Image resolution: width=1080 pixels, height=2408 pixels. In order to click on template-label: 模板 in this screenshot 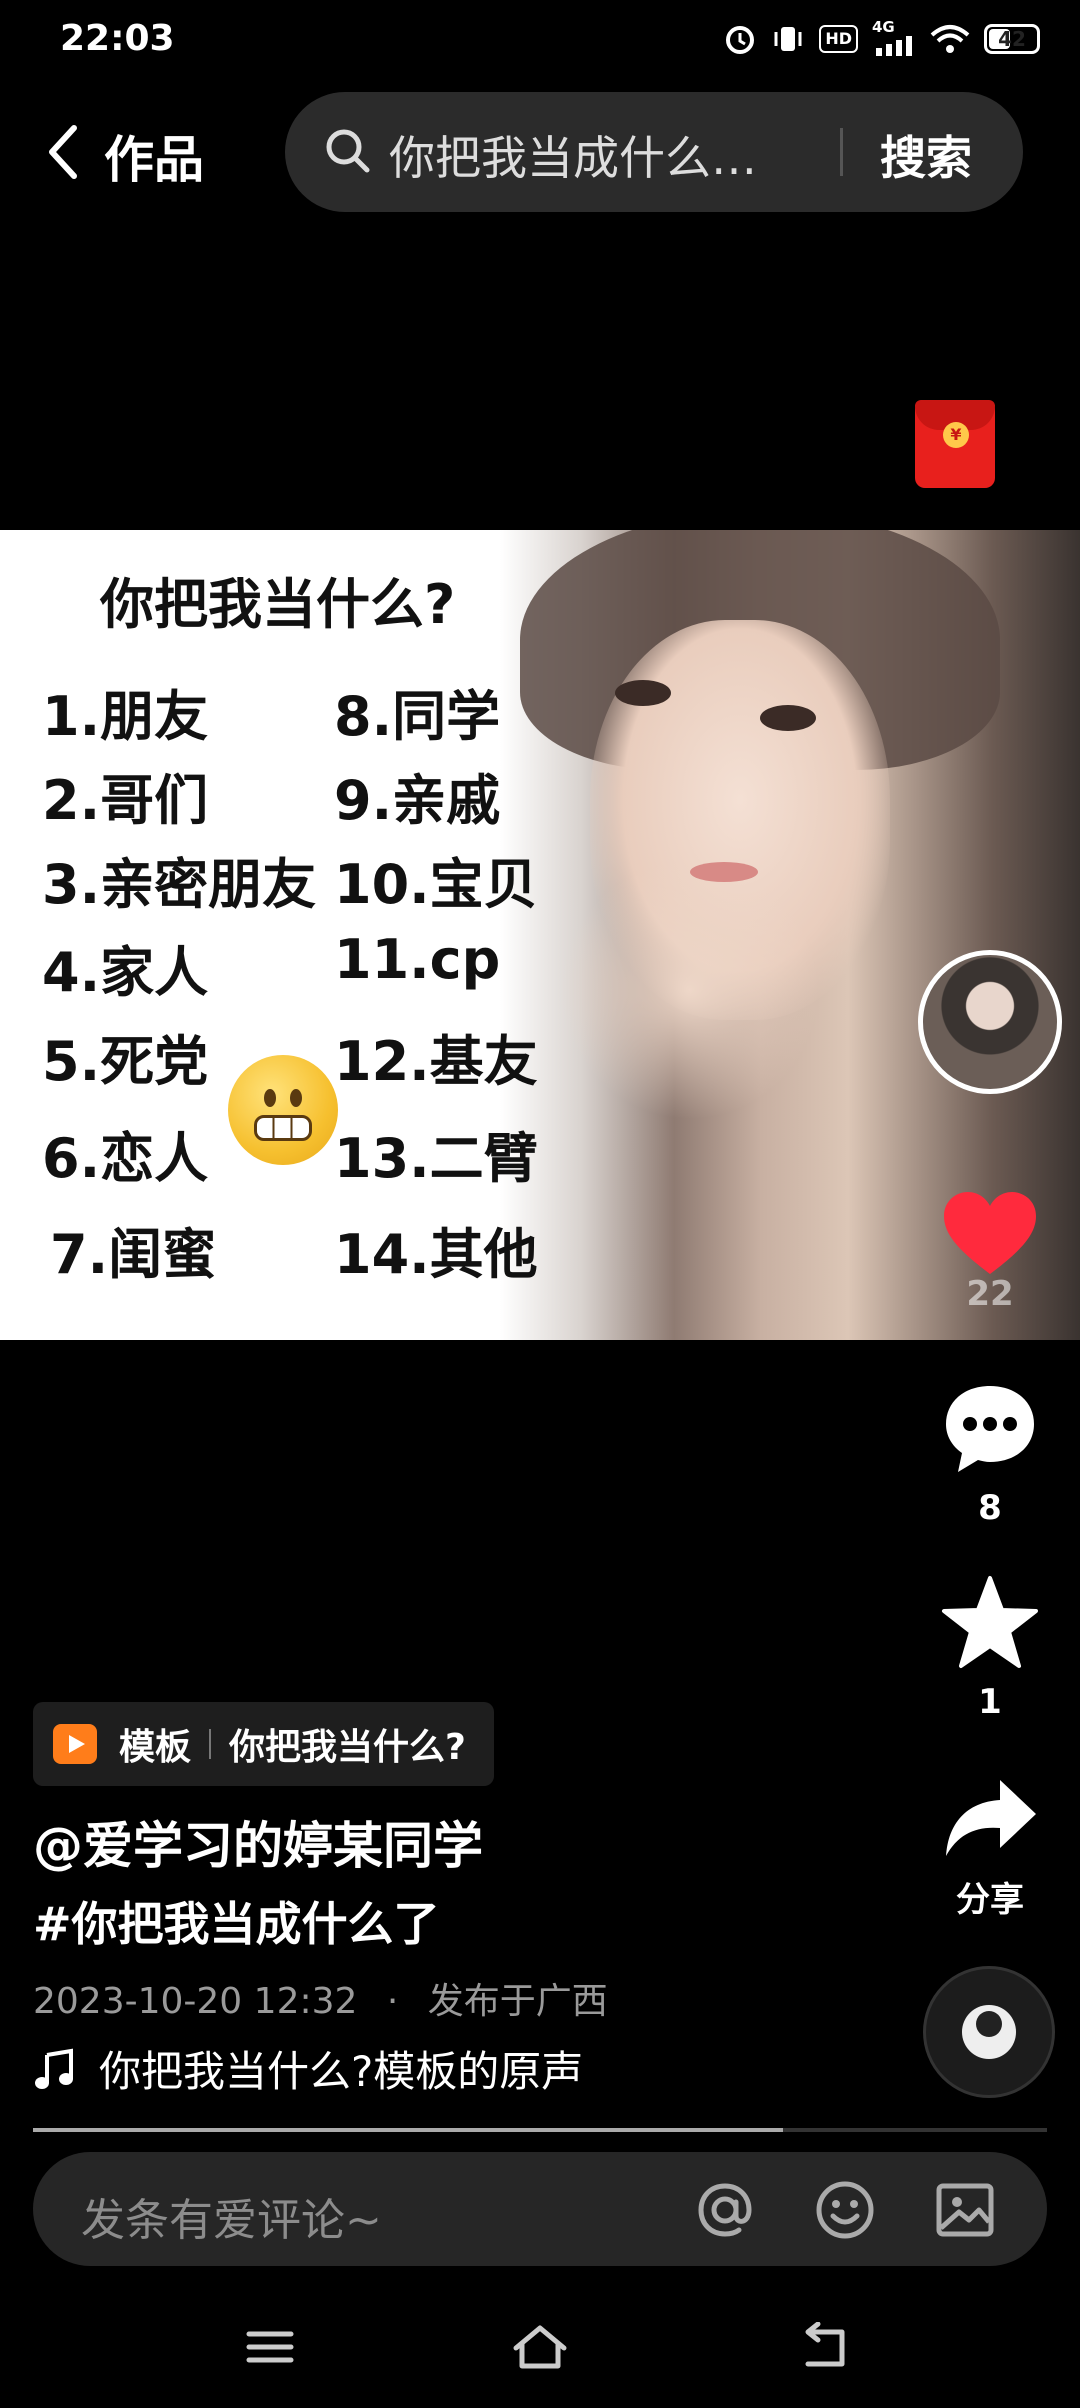, I will do `click(155, 1747)`.